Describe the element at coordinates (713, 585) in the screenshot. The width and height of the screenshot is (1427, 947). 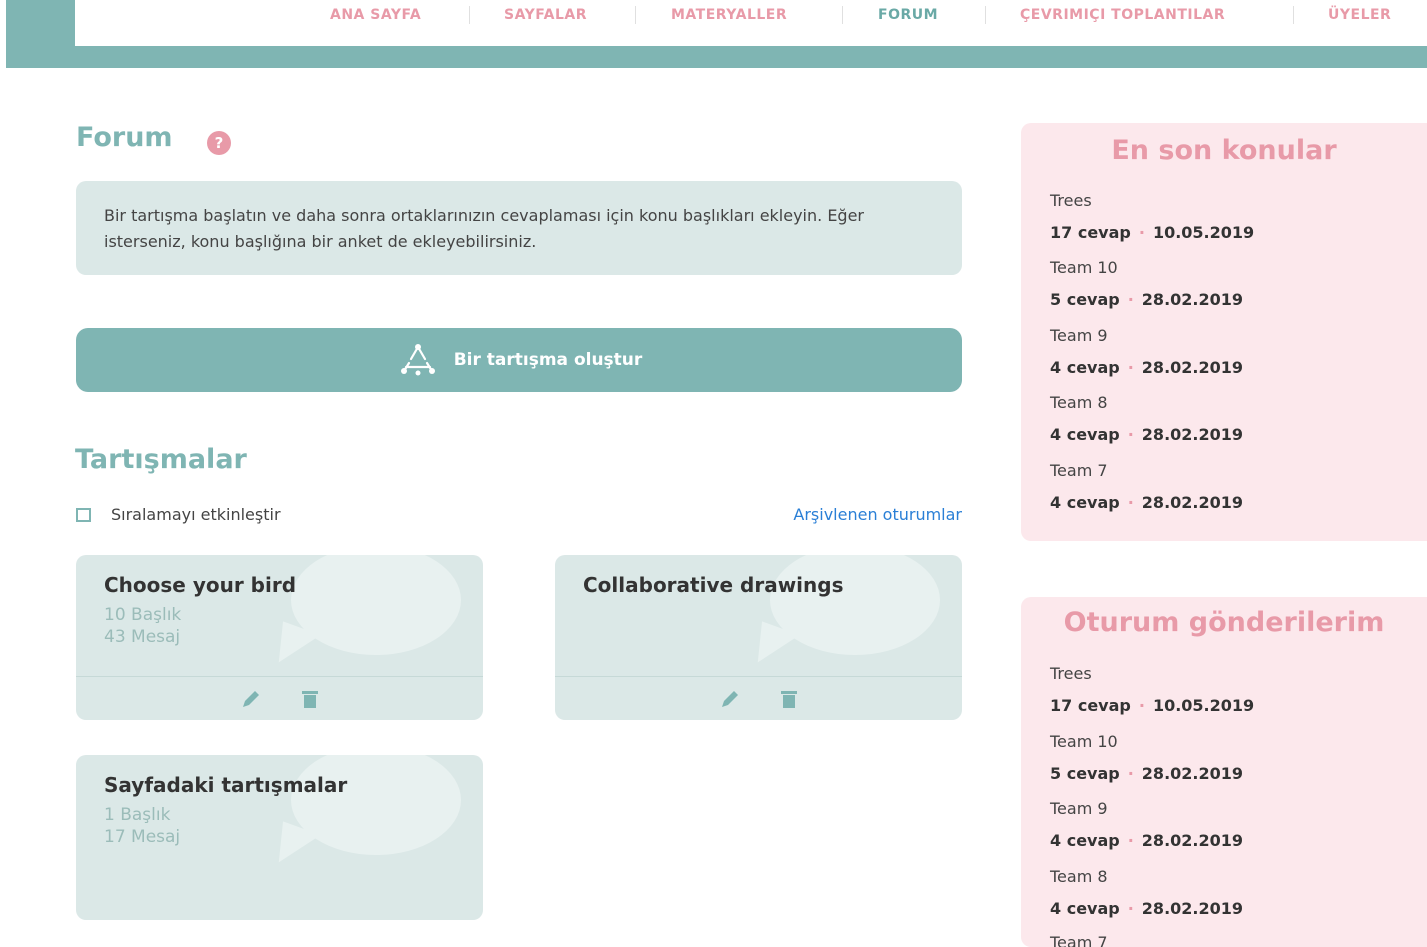
I see `discussion-card-title: Collaborative drawings` at that location.